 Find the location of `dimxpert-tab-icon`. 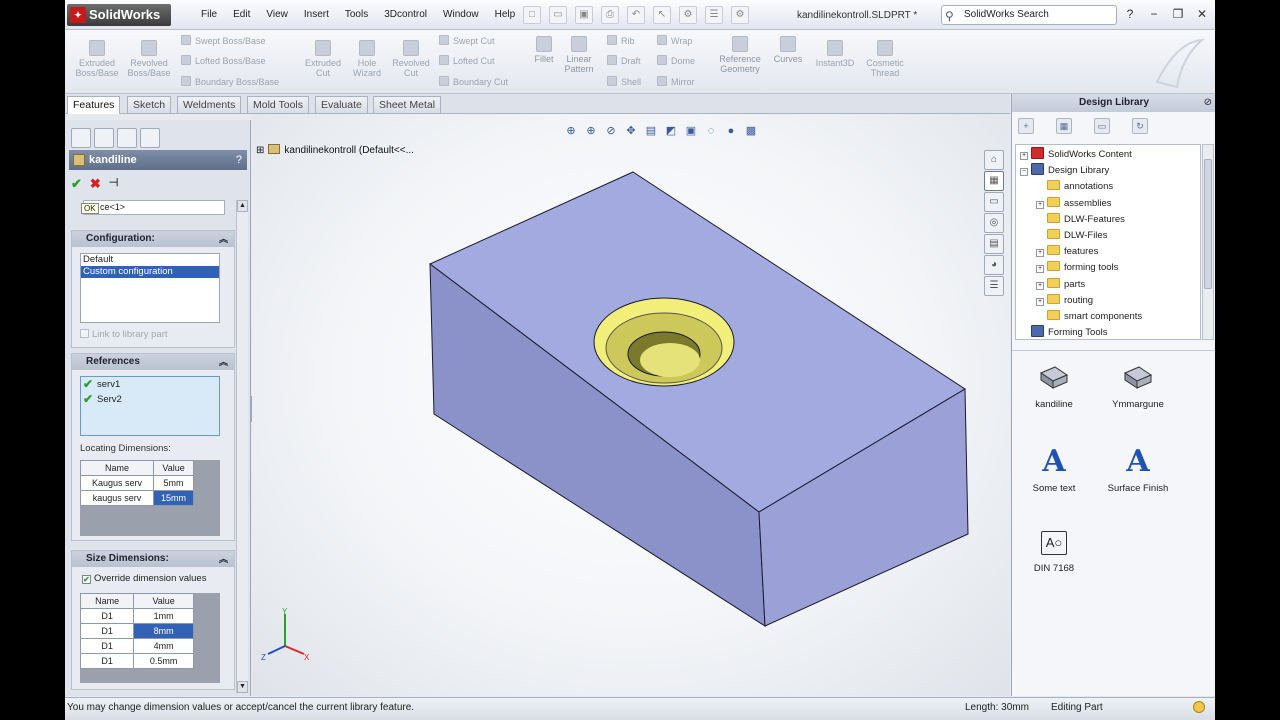

dimxpert-tab-icon is located at coordinates (150, 138).